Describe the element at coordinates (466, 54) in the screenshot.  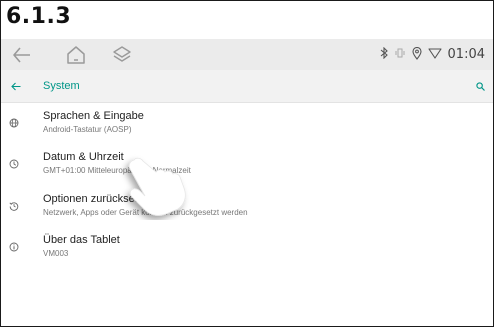
I see `status-clock: 01:04` at that location.